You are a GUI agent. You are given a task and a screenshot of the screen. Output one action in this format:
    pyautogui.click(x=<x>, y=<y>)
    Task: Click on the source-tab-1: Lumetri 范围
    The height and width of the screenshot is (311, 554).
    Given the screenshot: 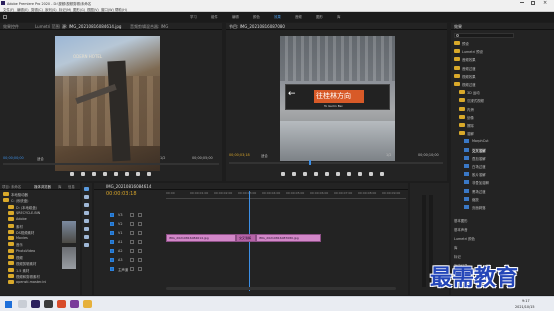 What is the action you would take?
    pyautogui.click(x=47, y=27)
    